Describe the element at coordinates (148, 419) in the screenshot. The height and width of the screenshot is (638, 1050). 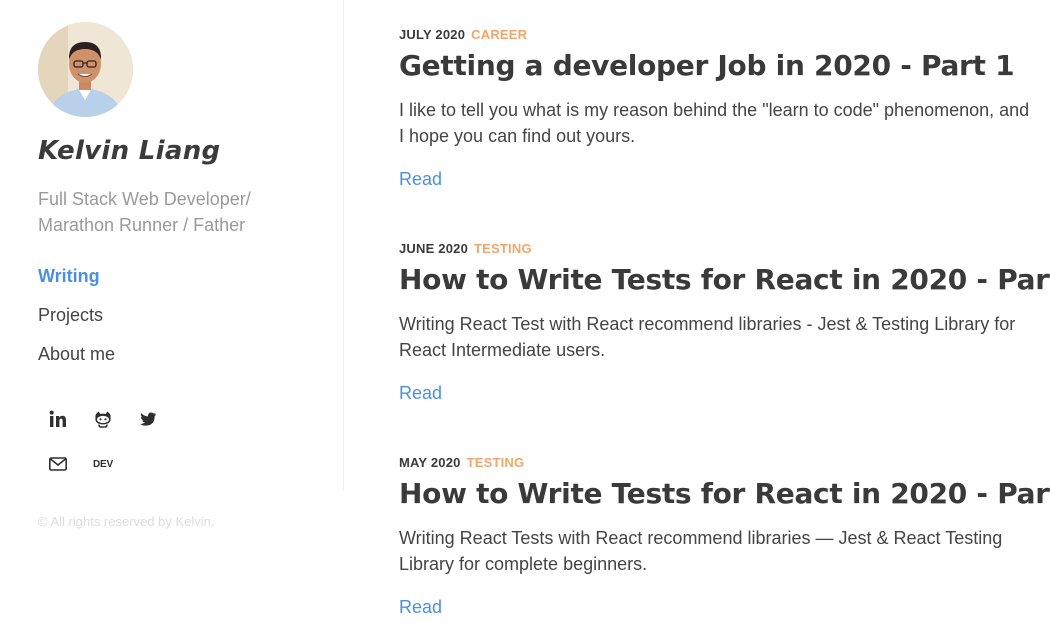
I see `twitter-icon` at that location.